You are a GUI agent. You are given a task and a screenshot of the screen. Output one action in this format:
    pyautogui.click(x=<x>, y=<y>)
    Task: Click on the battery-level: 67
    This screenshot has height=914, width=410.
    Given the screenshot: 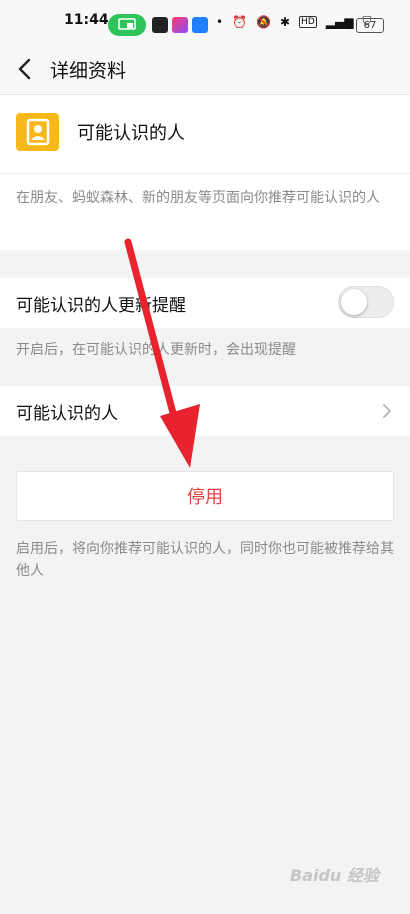 What is the action you would take?
    pyautogui.click(x=370, y=25)
    